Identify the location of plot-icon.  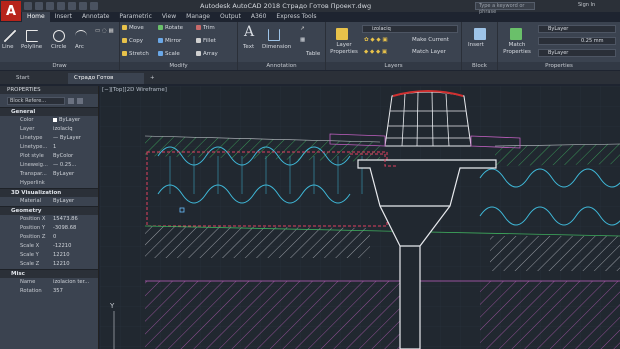
(72, 6).